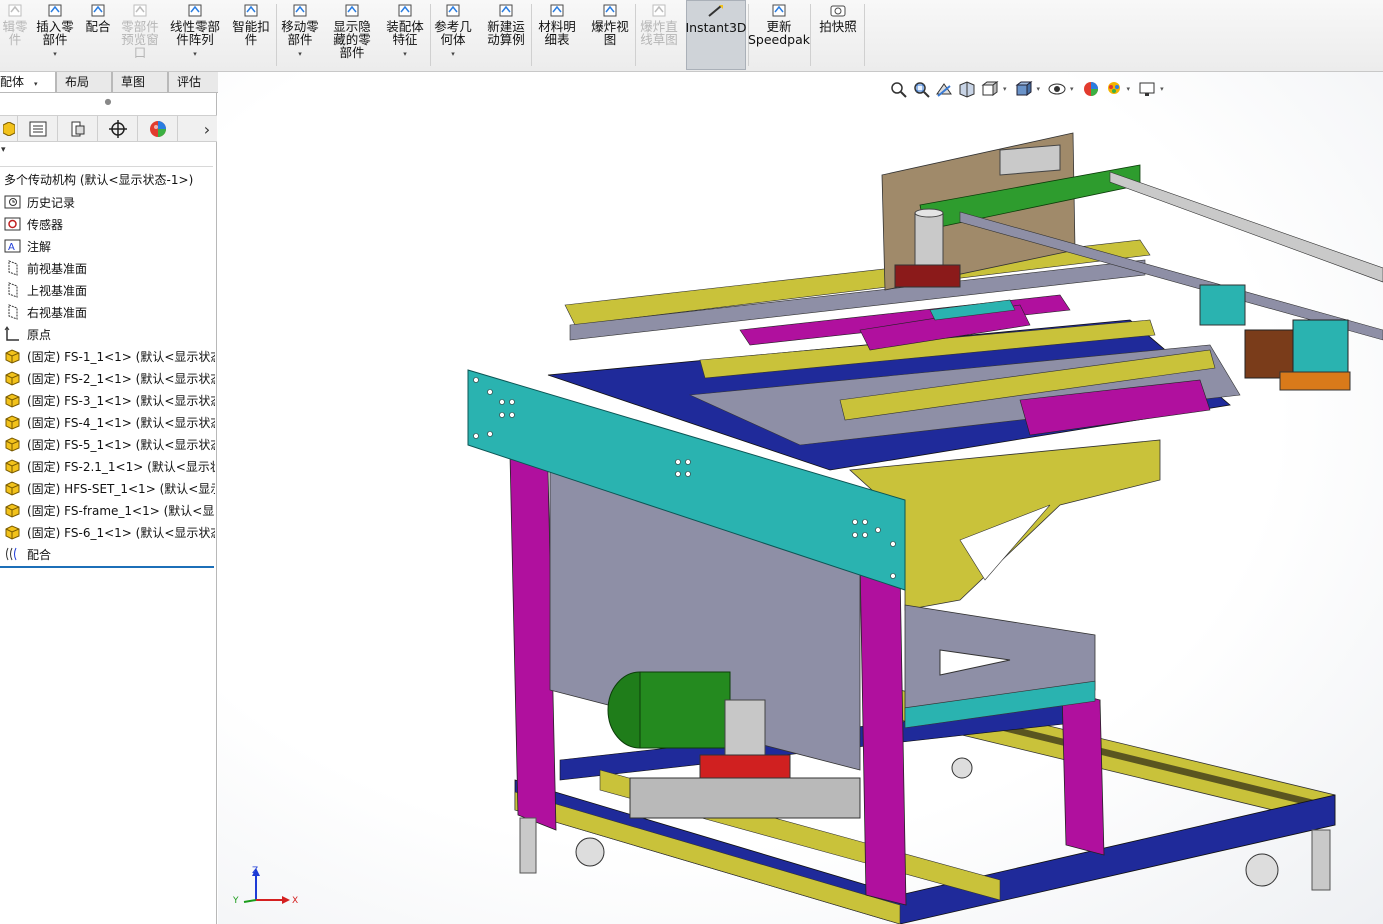  Describe the element at coordinates (295, 901) in the screenshot. I see `triad-x-label: X` at that location.